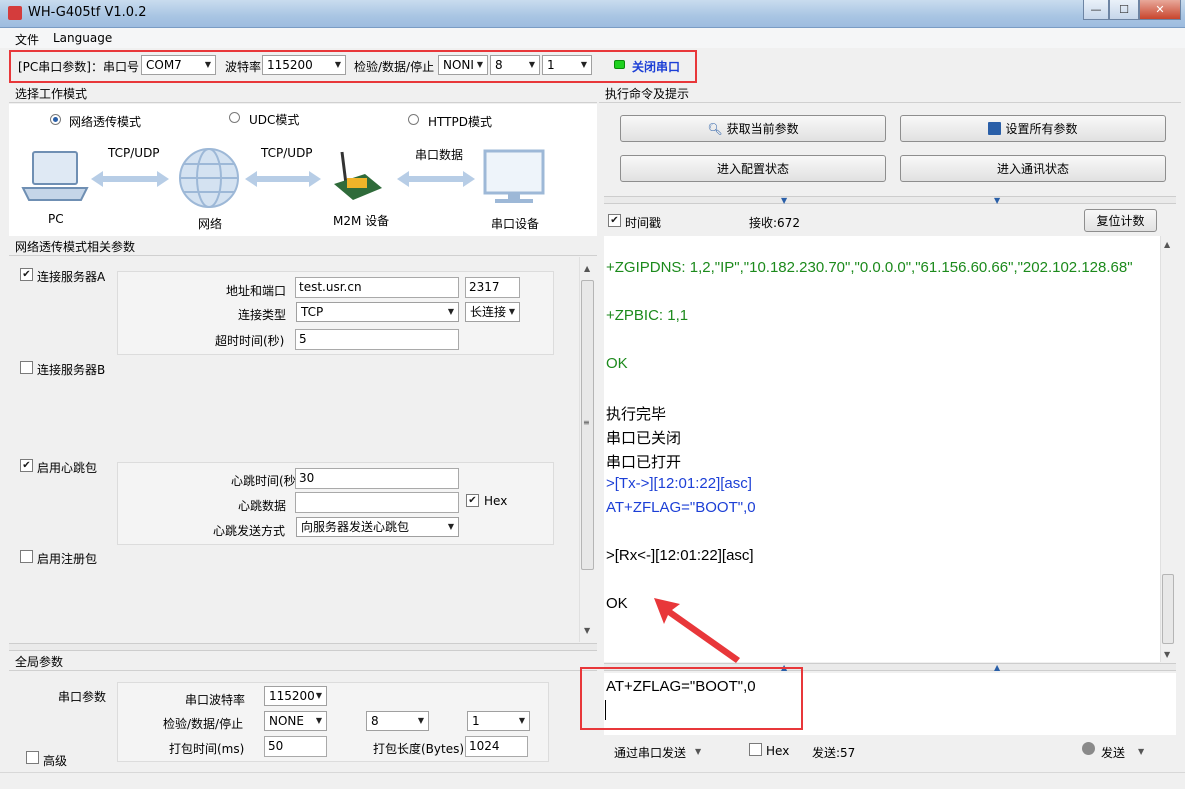  I want to click on scroll-down-icon: ▼, so click(587, 630).